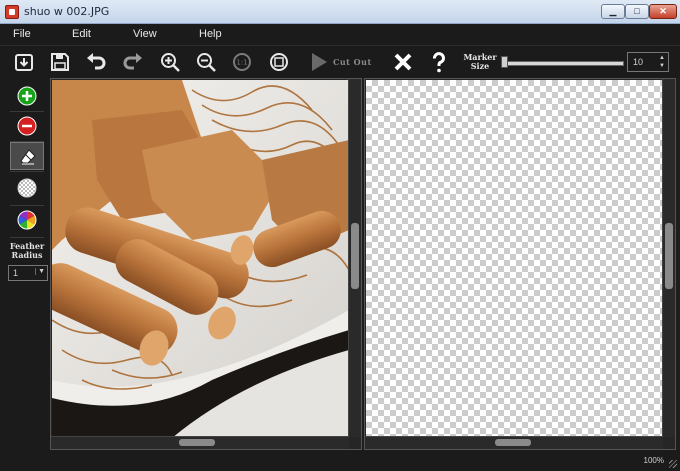 This screenshot has width=680, height=471. I want to click on remove-area-tool, so click(27, 126).